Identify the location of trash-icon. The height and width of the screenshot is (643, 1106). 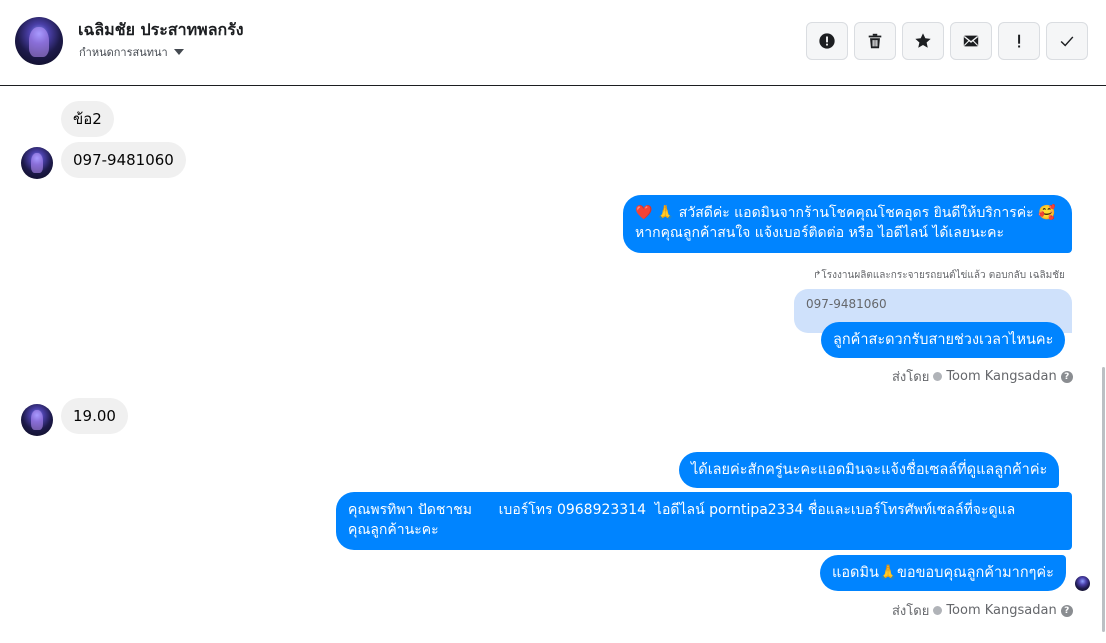
(875, 41).